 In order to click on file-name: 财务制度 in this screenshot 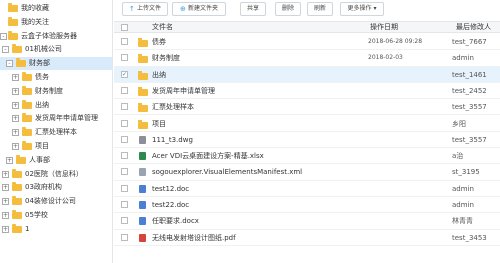, I will do `click(166, 58)`.